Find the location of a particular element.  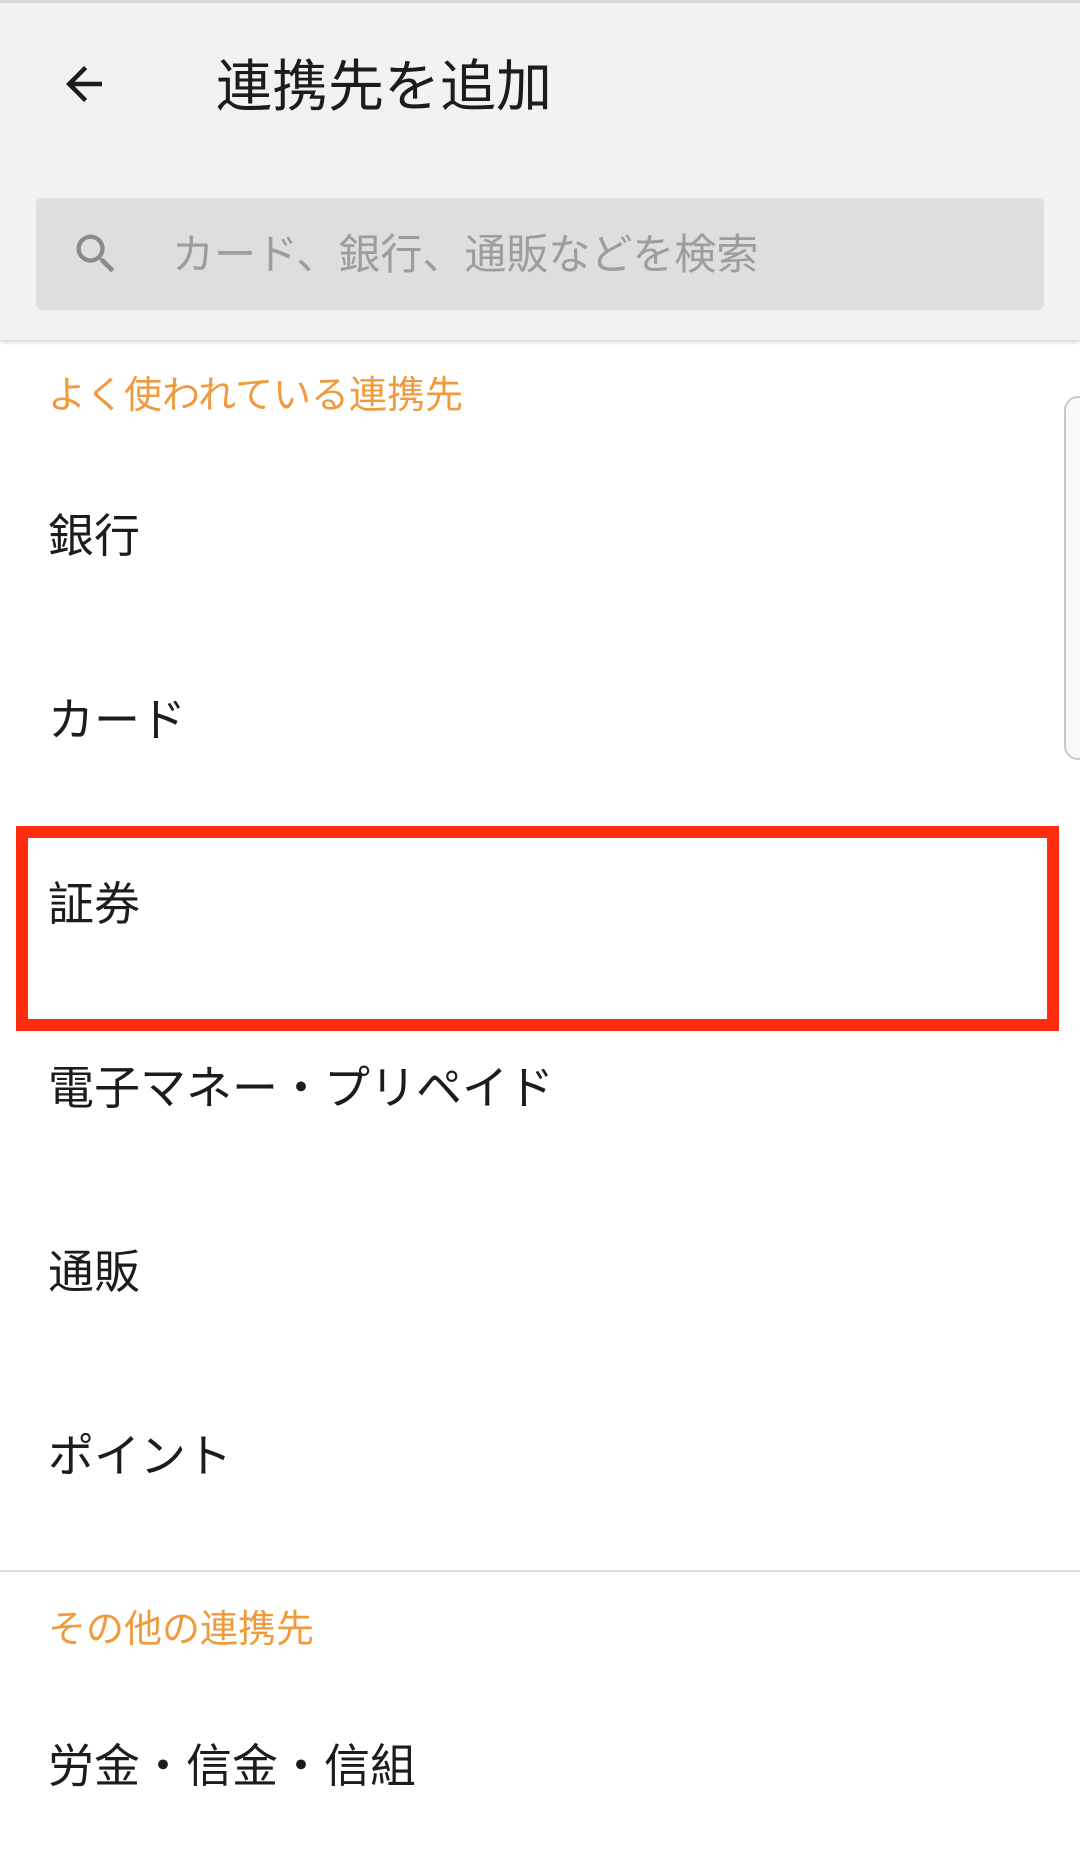

list-item-label: ポイント is located at coordinates (140, 1456).